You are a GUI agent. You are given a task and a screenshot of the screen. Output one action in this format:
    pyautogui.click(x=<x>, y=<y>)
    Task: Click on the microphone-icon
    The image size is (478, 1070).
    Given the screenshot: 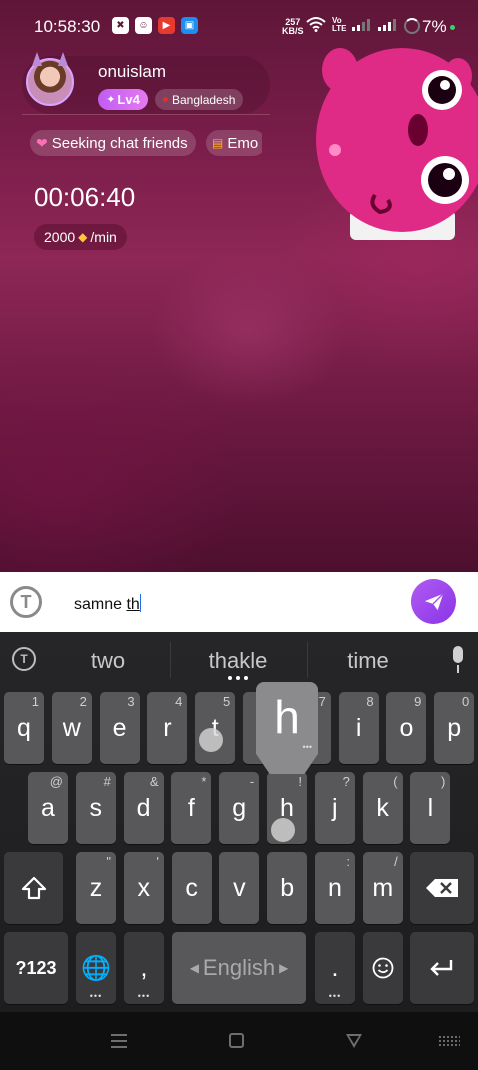 What is the action you would take?
    pyautogui.click(x=458, y=660)
    